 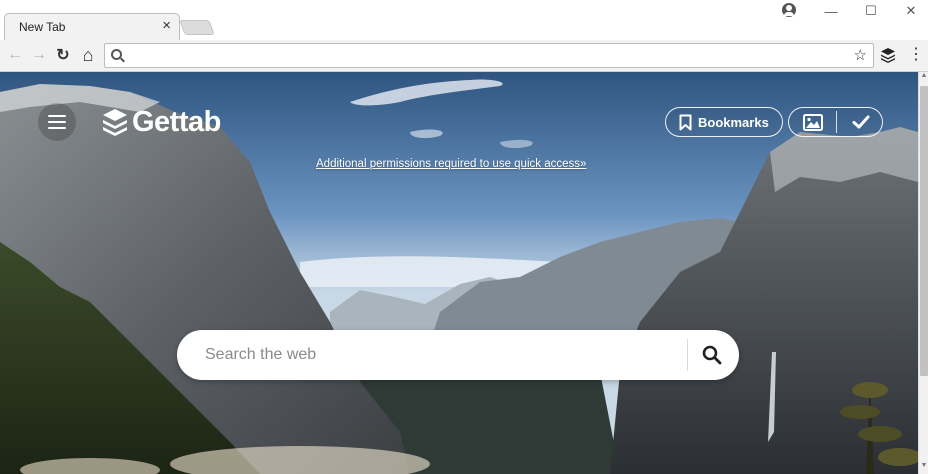 I want to click on close-window-button: ✕, so click(x=909, y=11).